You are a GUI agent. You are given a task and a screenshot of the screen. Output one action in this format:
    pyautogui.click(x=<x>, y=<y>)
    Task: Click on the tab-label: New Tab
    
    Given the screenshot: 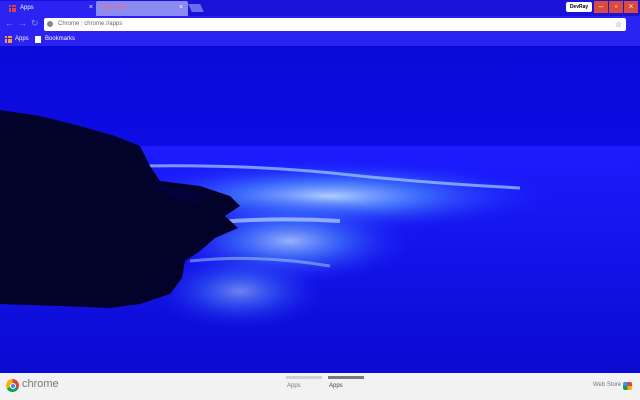 What is the action you would take?
    pyautogui.click(x=114, y=8)
    